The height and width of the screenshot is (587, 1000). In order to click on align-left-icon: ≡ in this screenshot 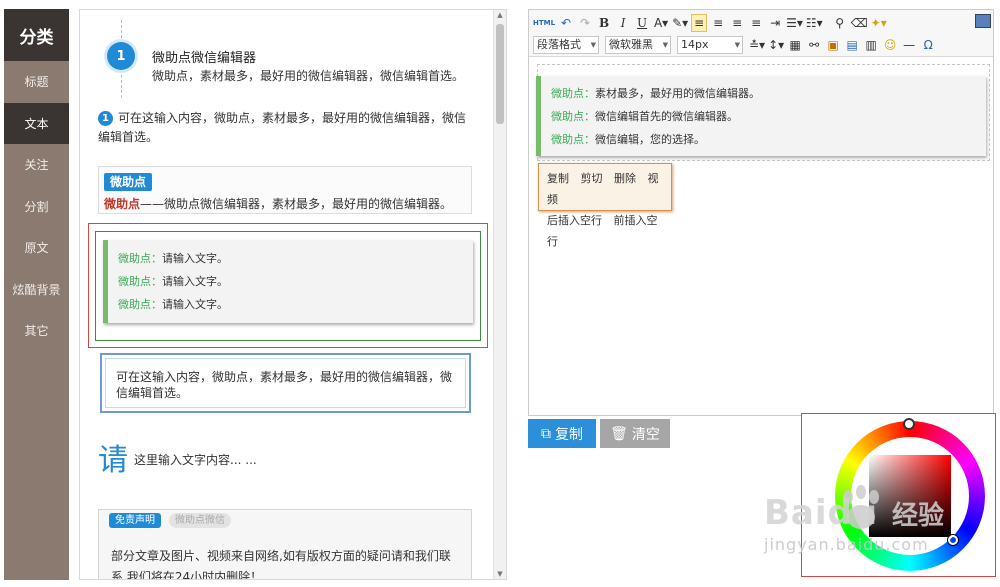, I will do `click(699, 23)`.